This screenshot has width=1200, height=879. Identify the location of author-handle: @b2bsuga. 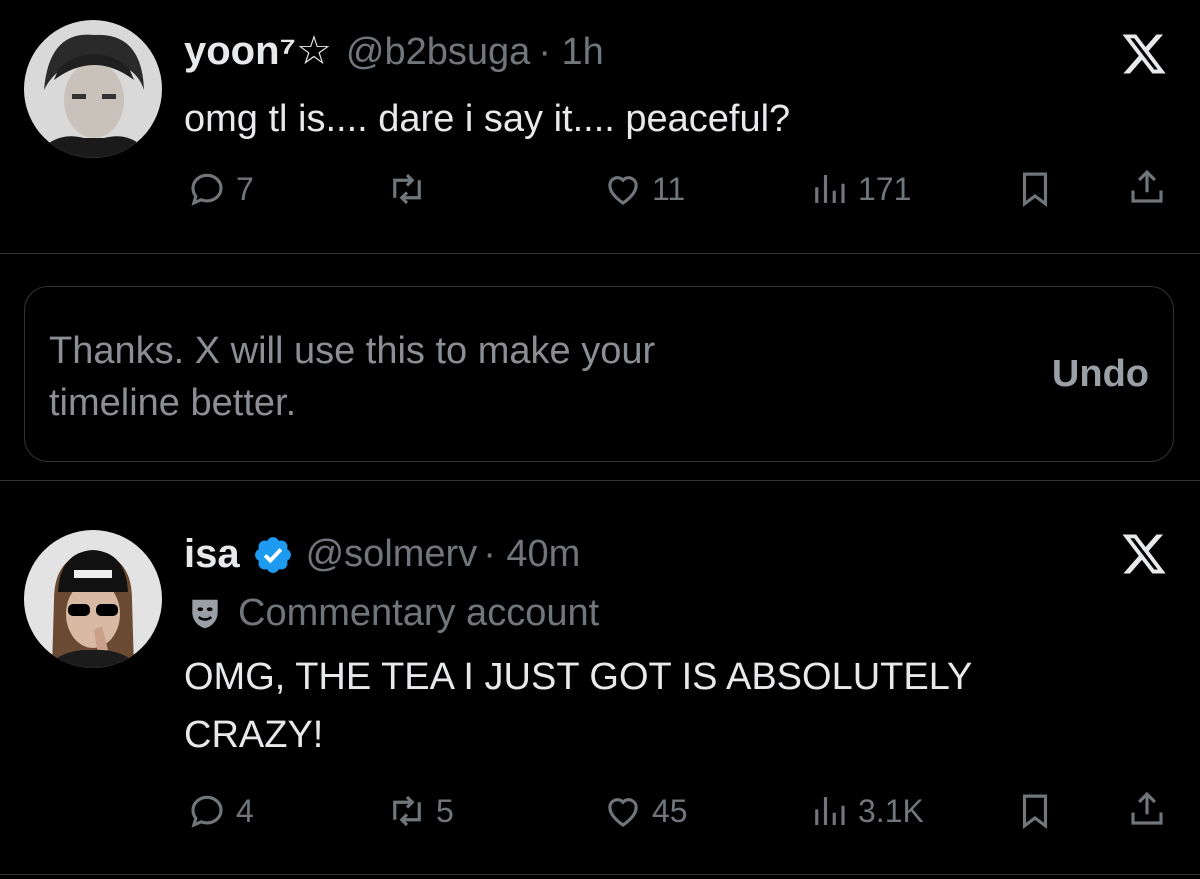
(438, 52).